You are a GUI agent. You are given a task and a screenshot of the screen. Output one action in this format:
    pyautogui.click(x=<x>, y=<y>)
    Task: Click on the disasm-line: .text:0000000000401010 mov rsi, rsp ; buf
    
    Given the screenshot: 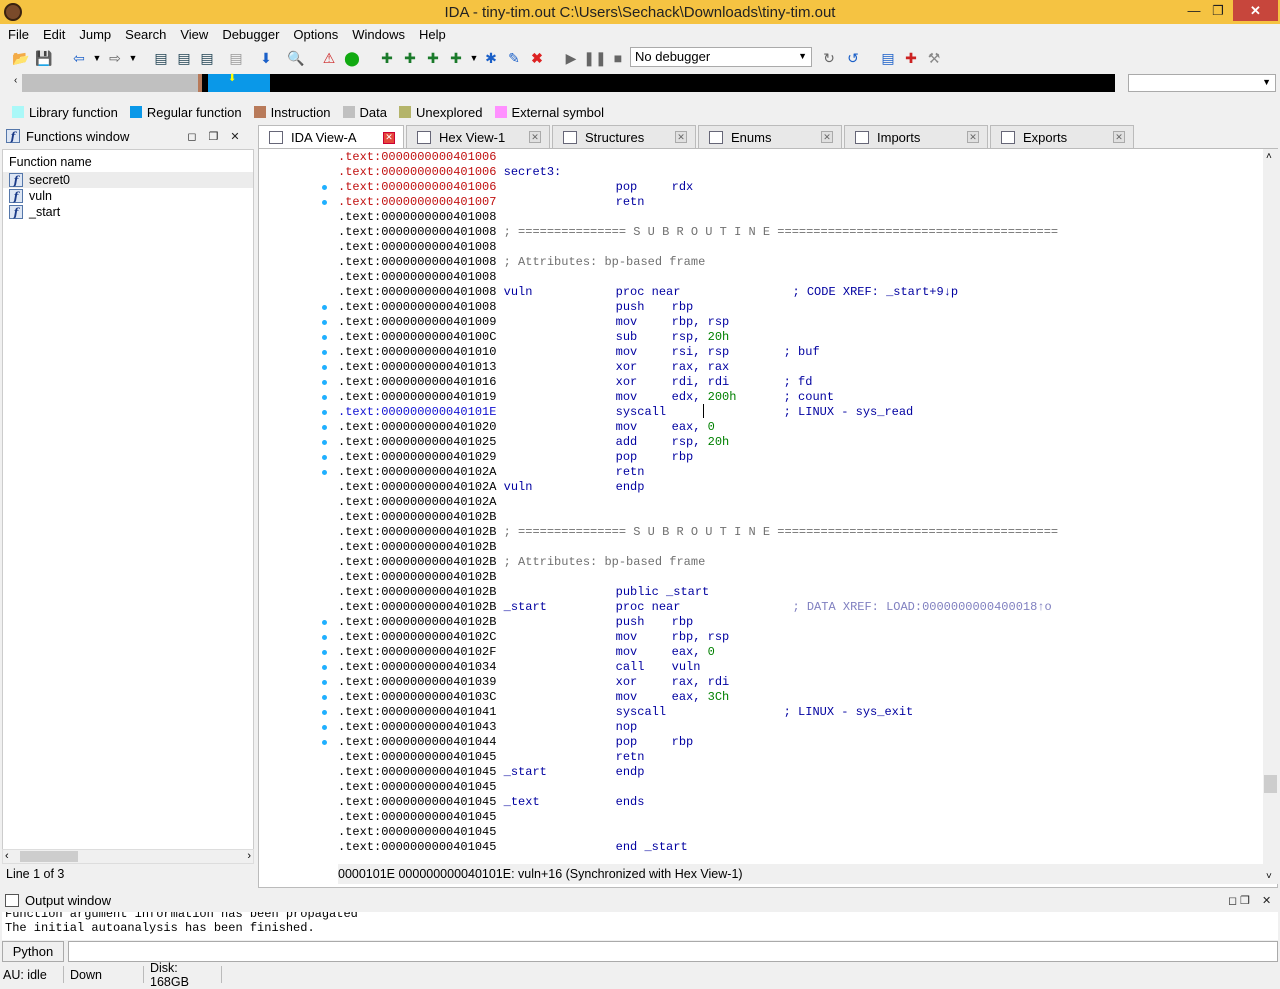 What is the action you would take?
    pyautogui.click(x=800, y=352)
    